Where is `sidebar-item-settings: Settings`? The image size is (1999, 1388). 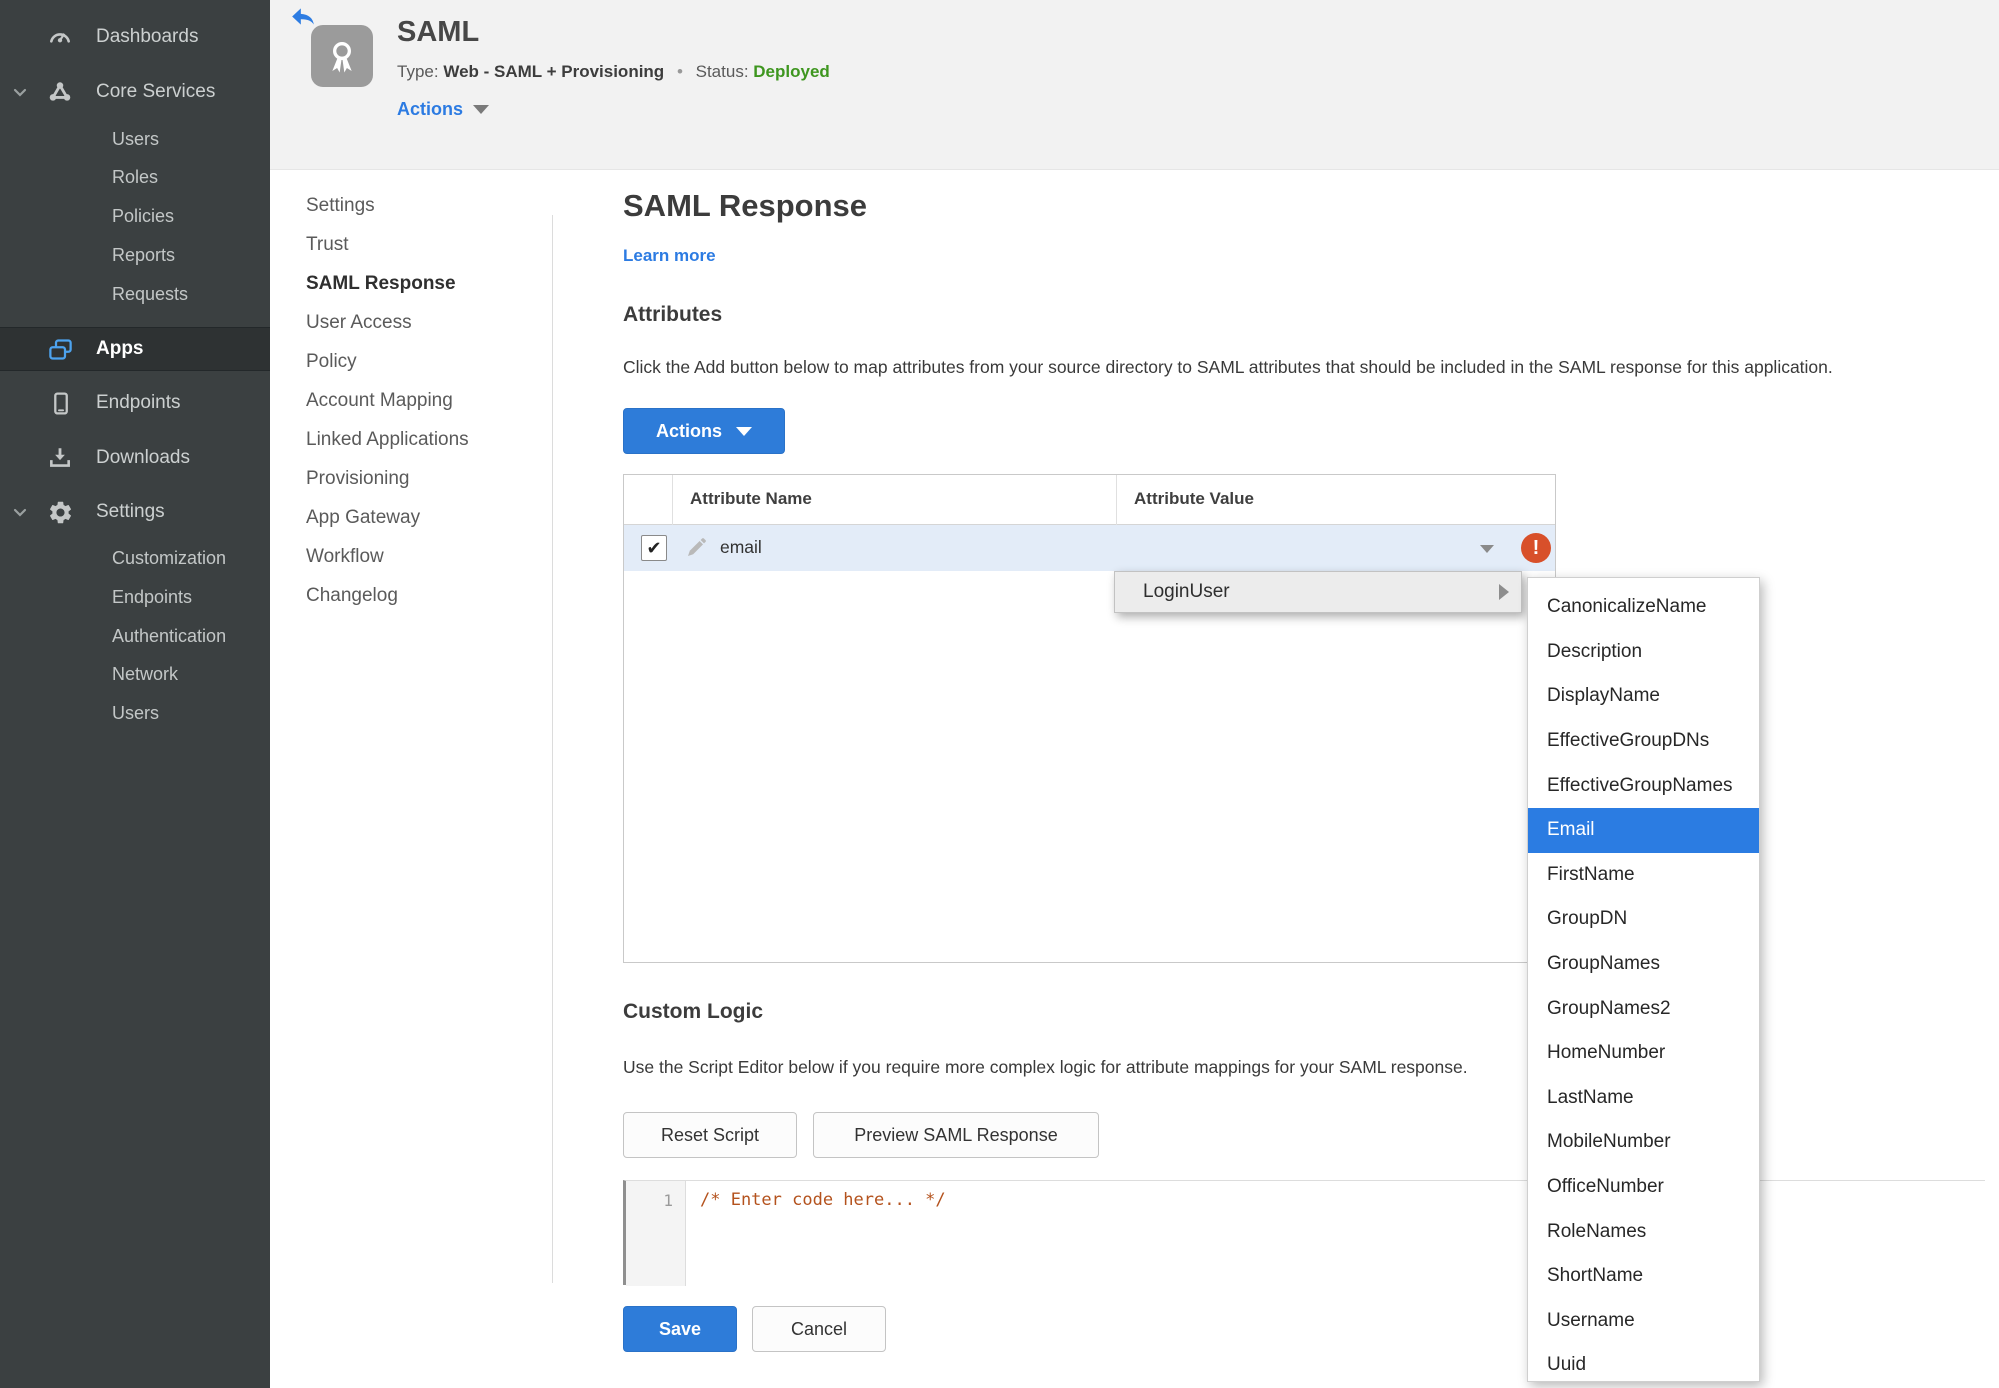 sidebar-item-settings: Settings is located at coordinates (135, 512).